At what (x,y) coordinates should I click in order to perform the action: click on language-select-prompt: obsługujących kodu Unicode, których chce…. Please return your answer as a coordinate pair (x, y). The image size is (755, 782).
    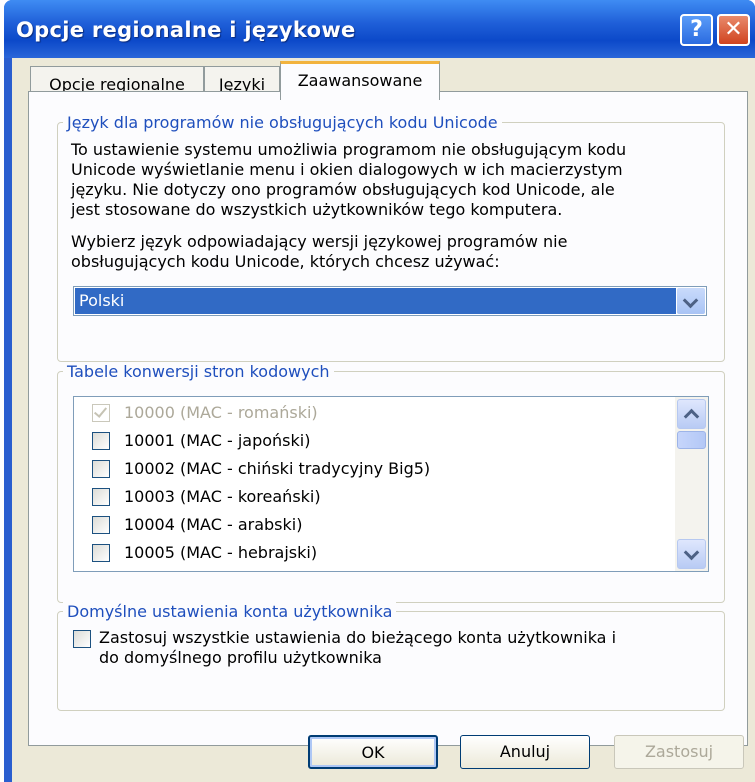
    Looking at the image, I should click on (285, 261).